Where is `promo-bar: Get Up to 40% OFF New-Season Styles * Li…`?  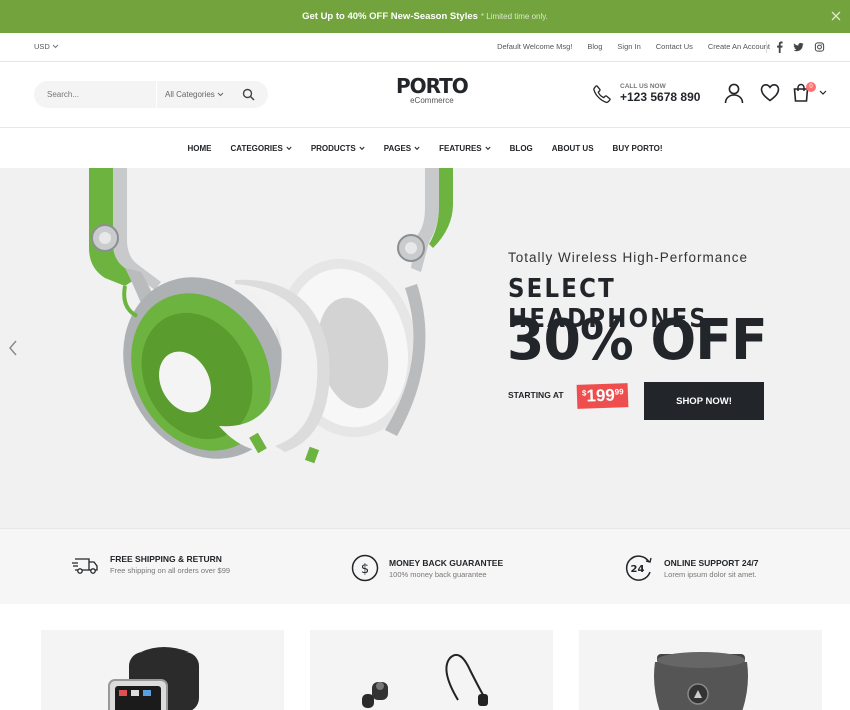 promo-bar: Get Up to 40% OFF New-Season Styles * Li… is located at coordinates (425, 16).